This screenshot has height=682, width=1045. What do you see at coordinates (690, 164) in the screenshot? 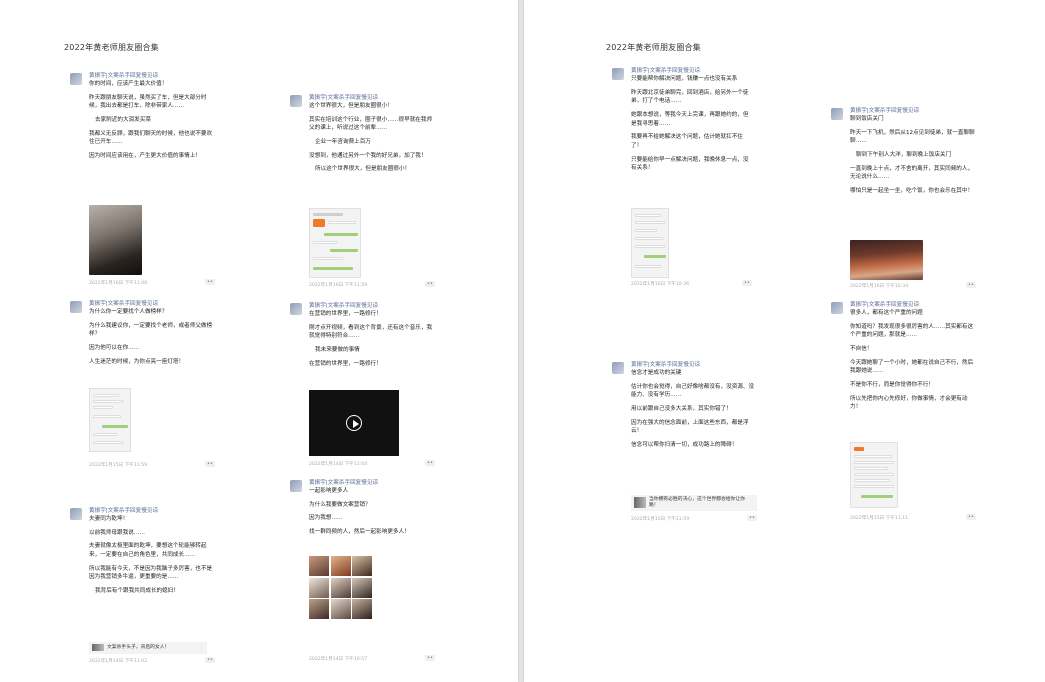
I see `post-paragraph: 只要能给你早一点解决问题，我晚休息一点，没有关系！` at bounding box center [690, 164].